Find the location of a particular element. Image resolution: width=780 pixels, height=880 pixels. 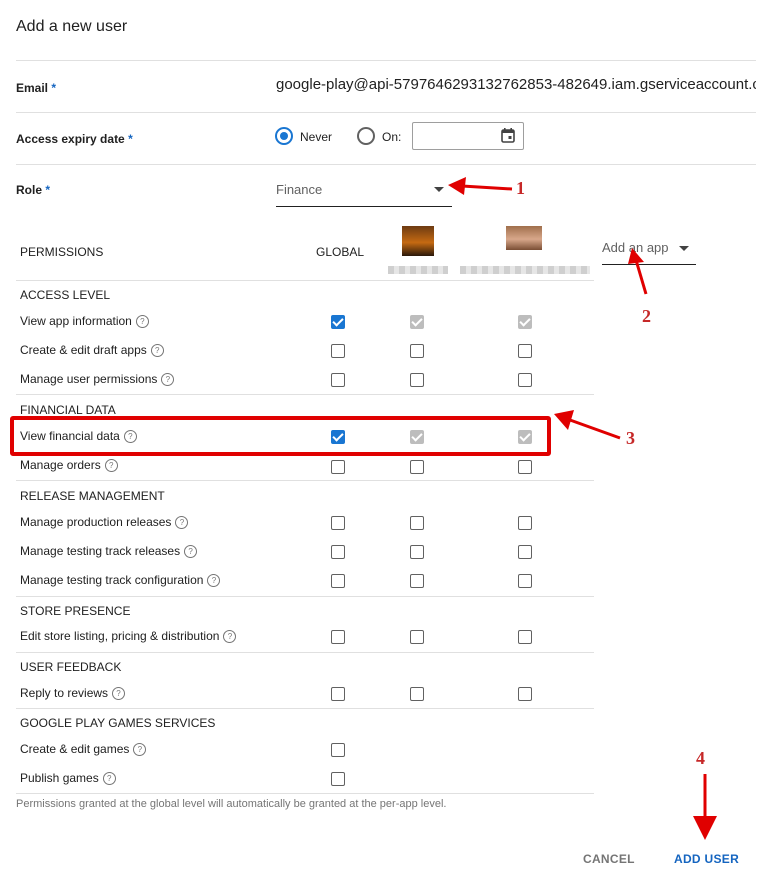

permission-row: Manage production releases? is located at coordinates (104, 522).